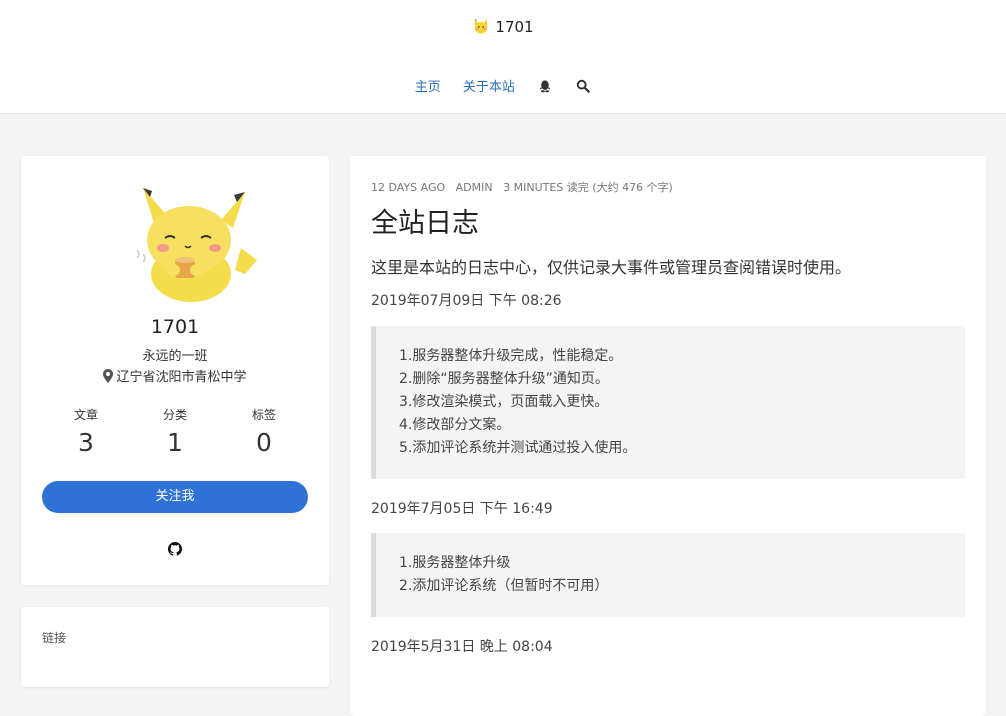 This screenshot has width=1006, height=716. I want to click on entry-line: 5.添加评论系统并测试通过投入使用。, so click(518, 448).